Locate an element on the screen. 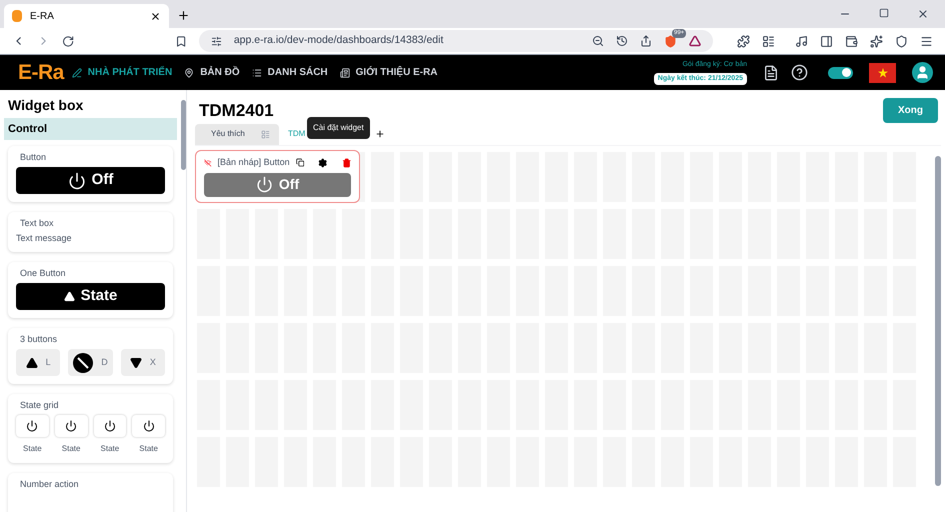 The image size is (945, 512). widget-title: Number action is located at coordinates (49, 484).